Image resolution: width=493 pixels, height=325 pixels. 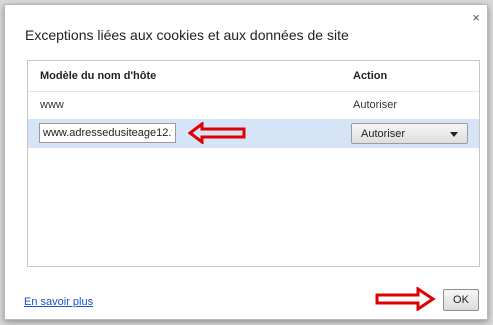 I want to click on red-arrow-right-icon, so click(x=405, y=299).